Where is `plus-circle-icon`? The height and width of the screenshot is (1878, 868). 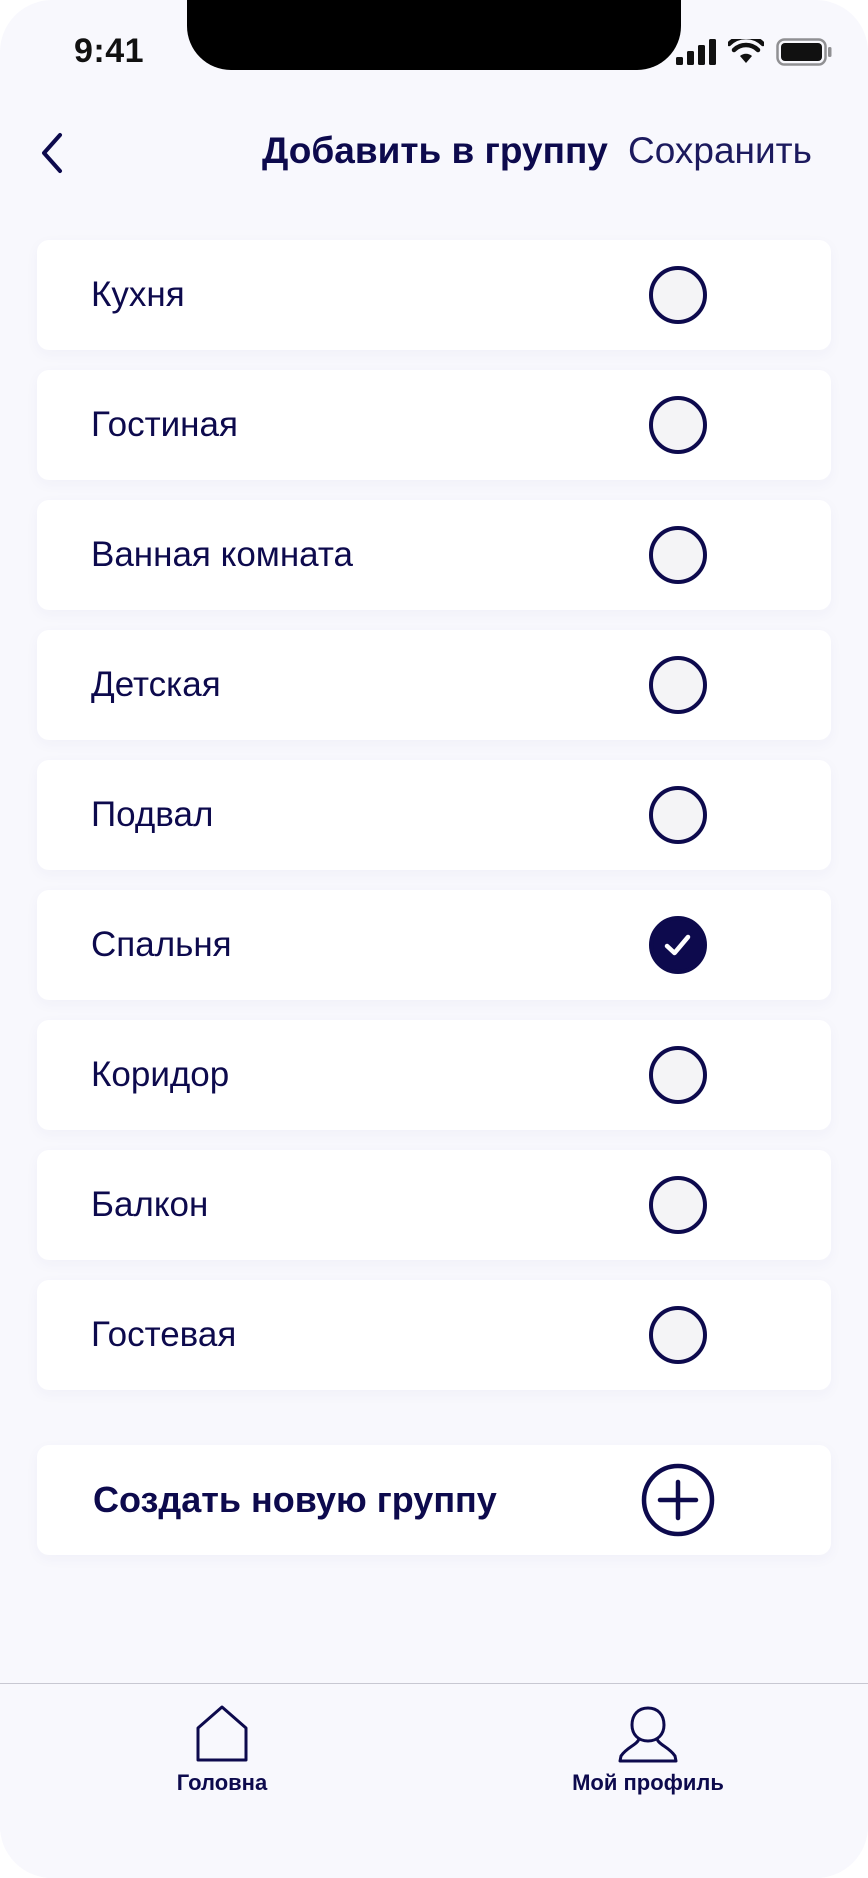 plus-circle-icon is located at coordinates (678, 1500).